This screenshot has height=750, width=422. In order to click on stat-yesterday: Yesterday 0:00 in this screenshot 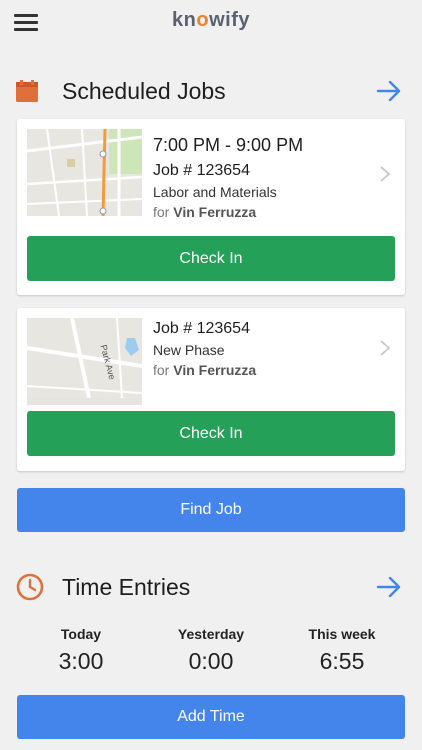, I will do `click(211, 650)`.